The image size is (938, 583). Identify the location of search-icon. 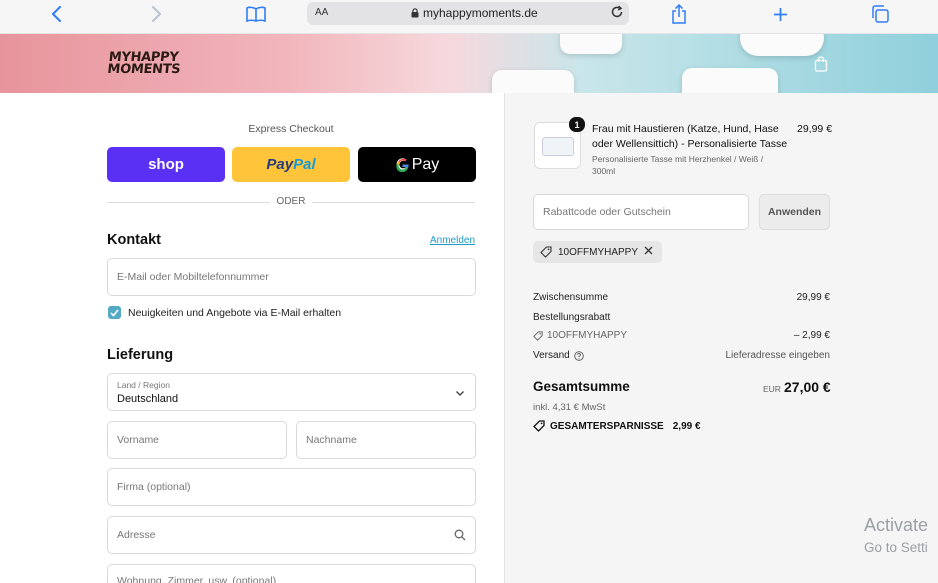
(460, 536).